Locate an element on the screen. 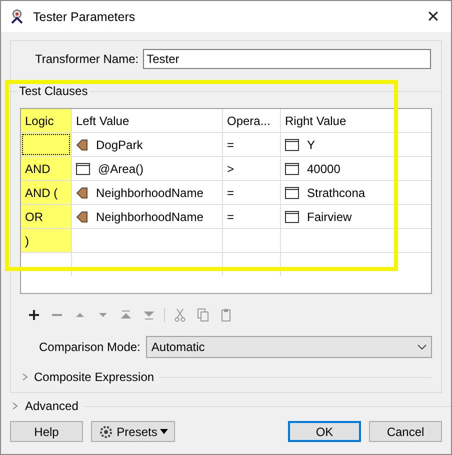 The image size is (452, 455). logic-cell: ) is located at coordinates (46, 240).